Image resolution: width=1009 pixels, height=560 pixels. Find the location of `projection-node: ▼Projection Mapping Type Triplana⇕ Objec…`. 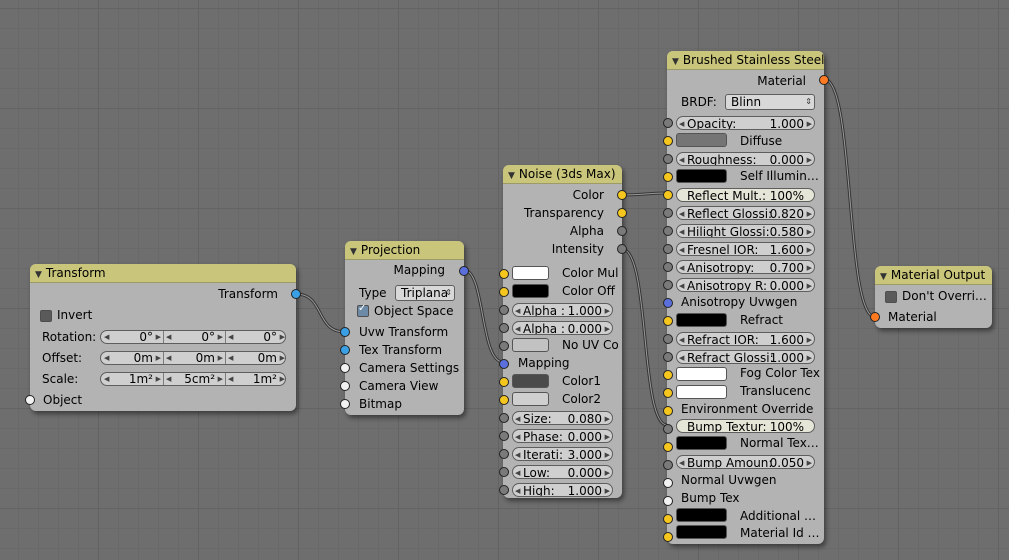

projection-node: ▼Projection Mapping Type Triplana⇕ Objec… is located at coordinates (404, 328).